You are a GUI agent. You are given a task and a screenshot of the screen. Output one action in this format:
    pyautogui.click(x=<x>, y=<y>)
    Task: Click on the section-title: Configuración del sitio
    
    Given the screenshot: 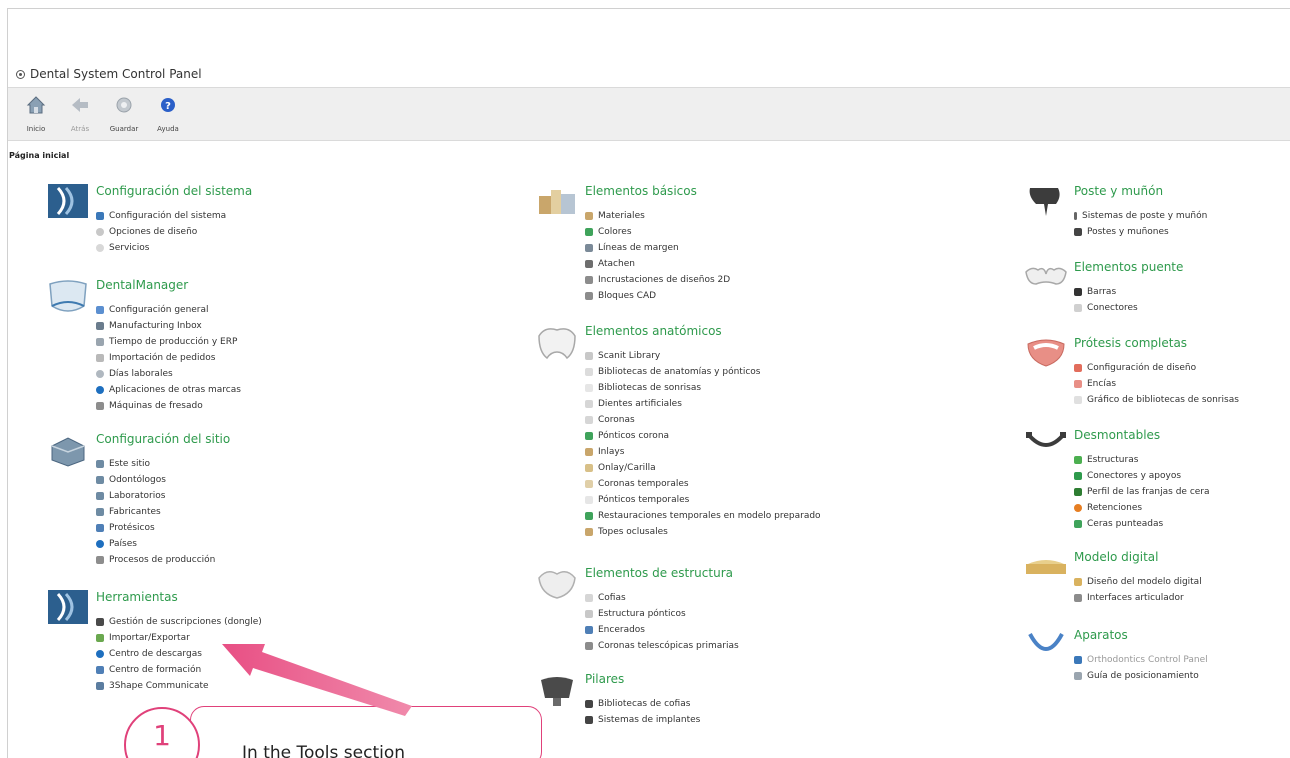 What is the action you would take?
    pyautogui.click(x=163, y=439)
    